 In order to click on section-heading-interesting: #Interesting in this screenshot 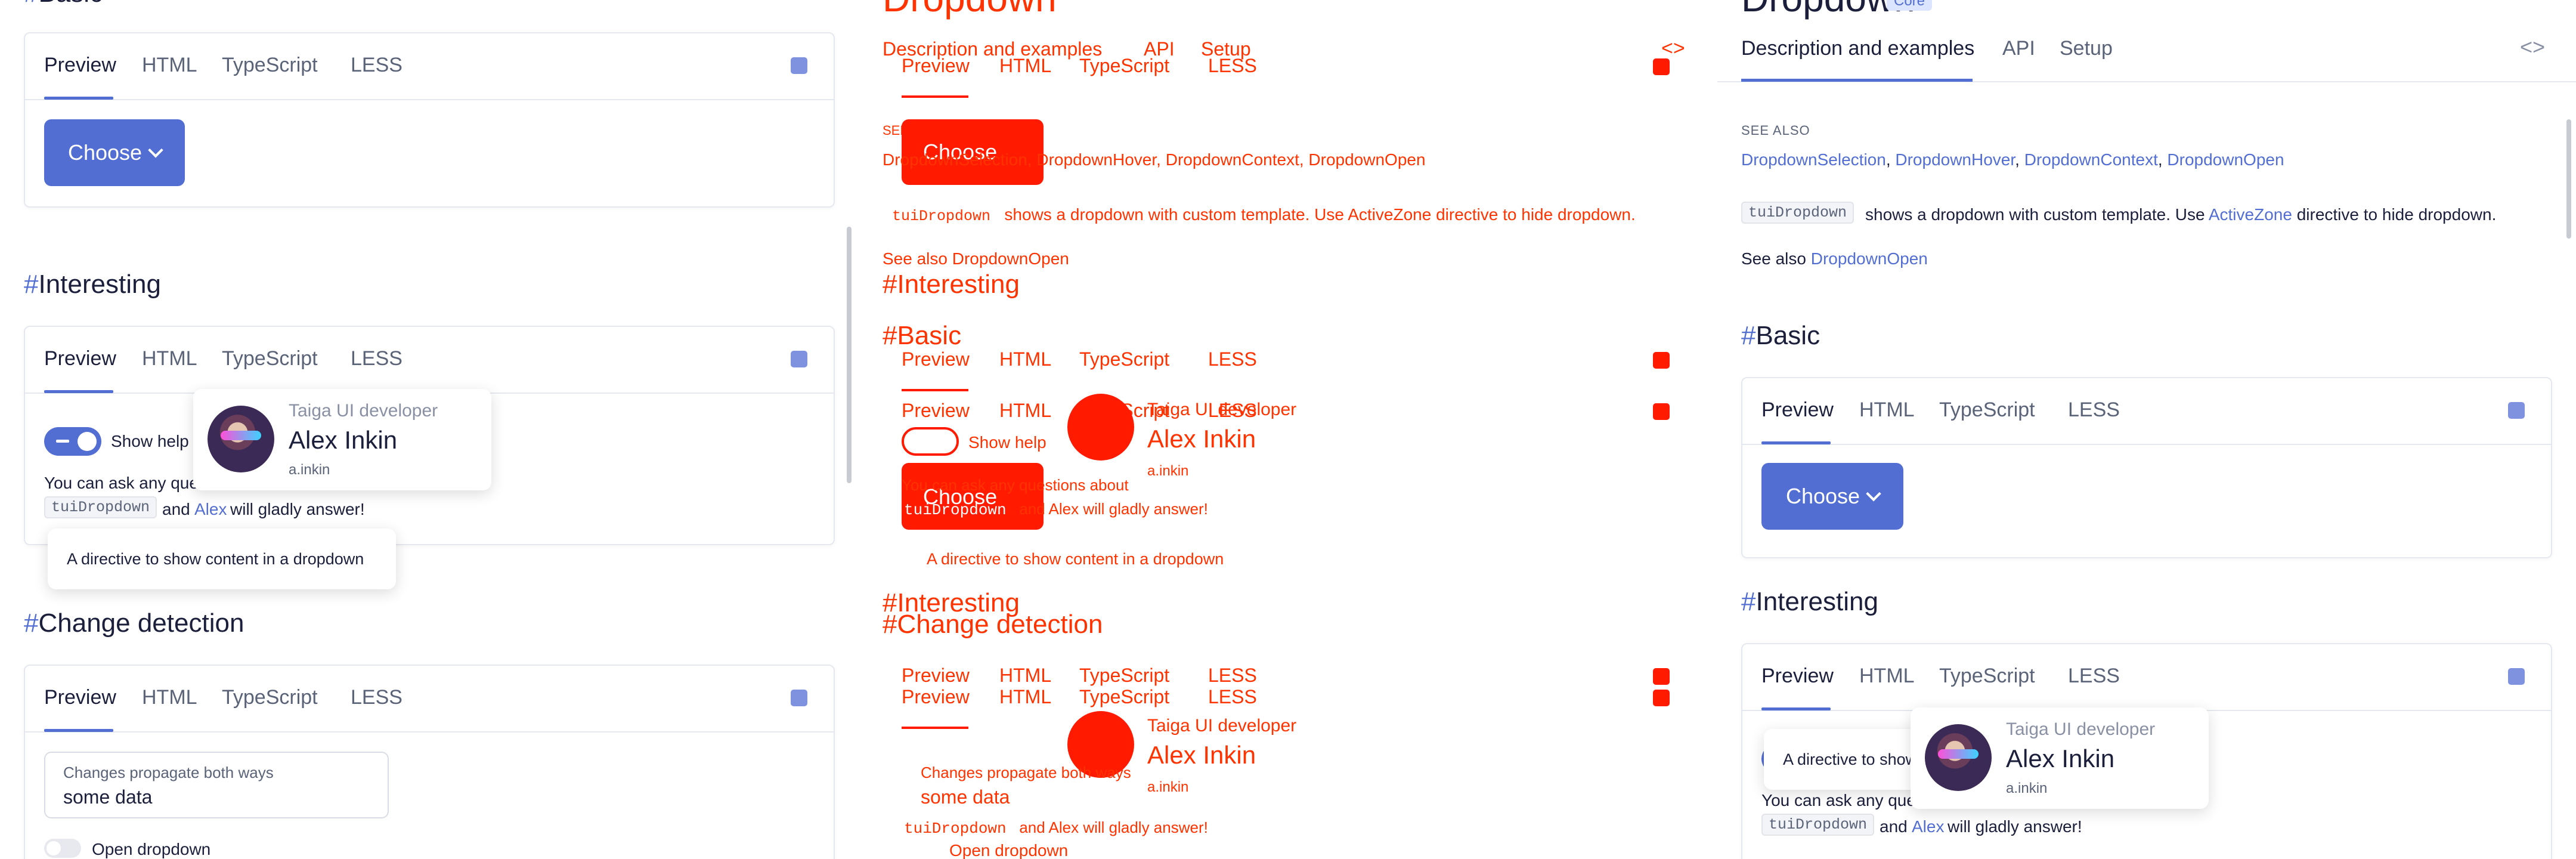, I will do `click(1810, 601)`.